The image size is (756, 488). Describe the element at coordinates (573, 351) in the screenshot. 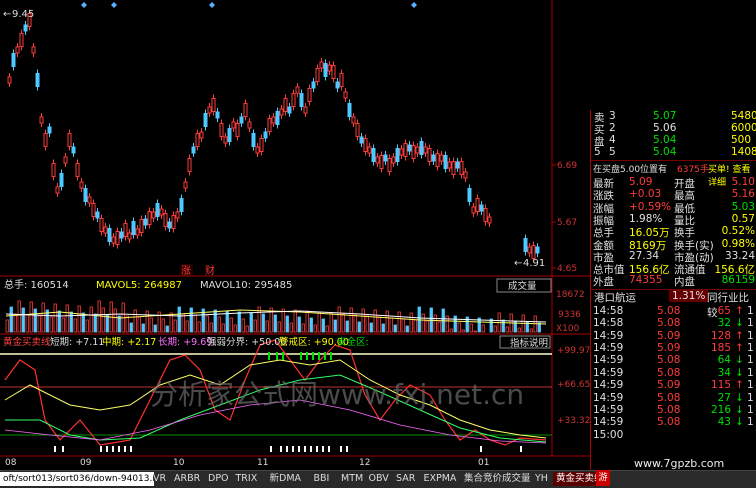

I see `indicator-axis-1: +99.97` at that location.